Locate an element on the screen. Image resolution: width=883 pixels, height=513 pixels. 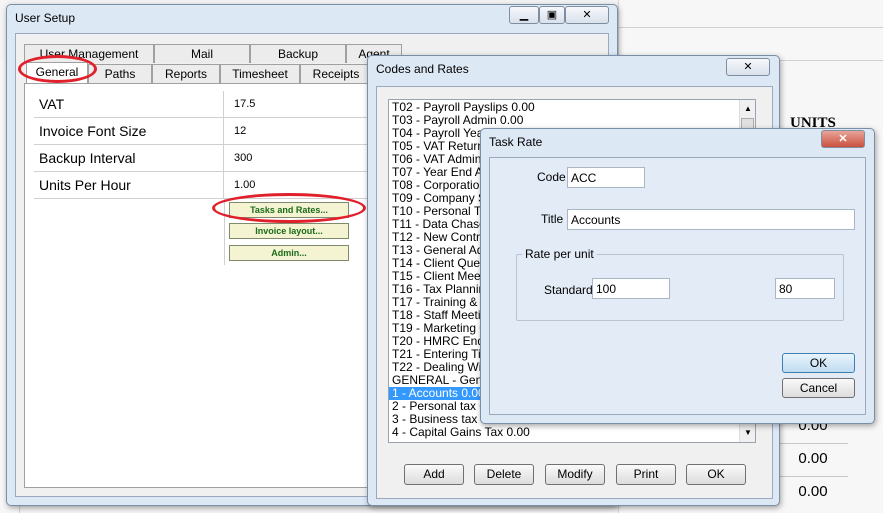
property-label: VAT is located at coordinates (129, 104).